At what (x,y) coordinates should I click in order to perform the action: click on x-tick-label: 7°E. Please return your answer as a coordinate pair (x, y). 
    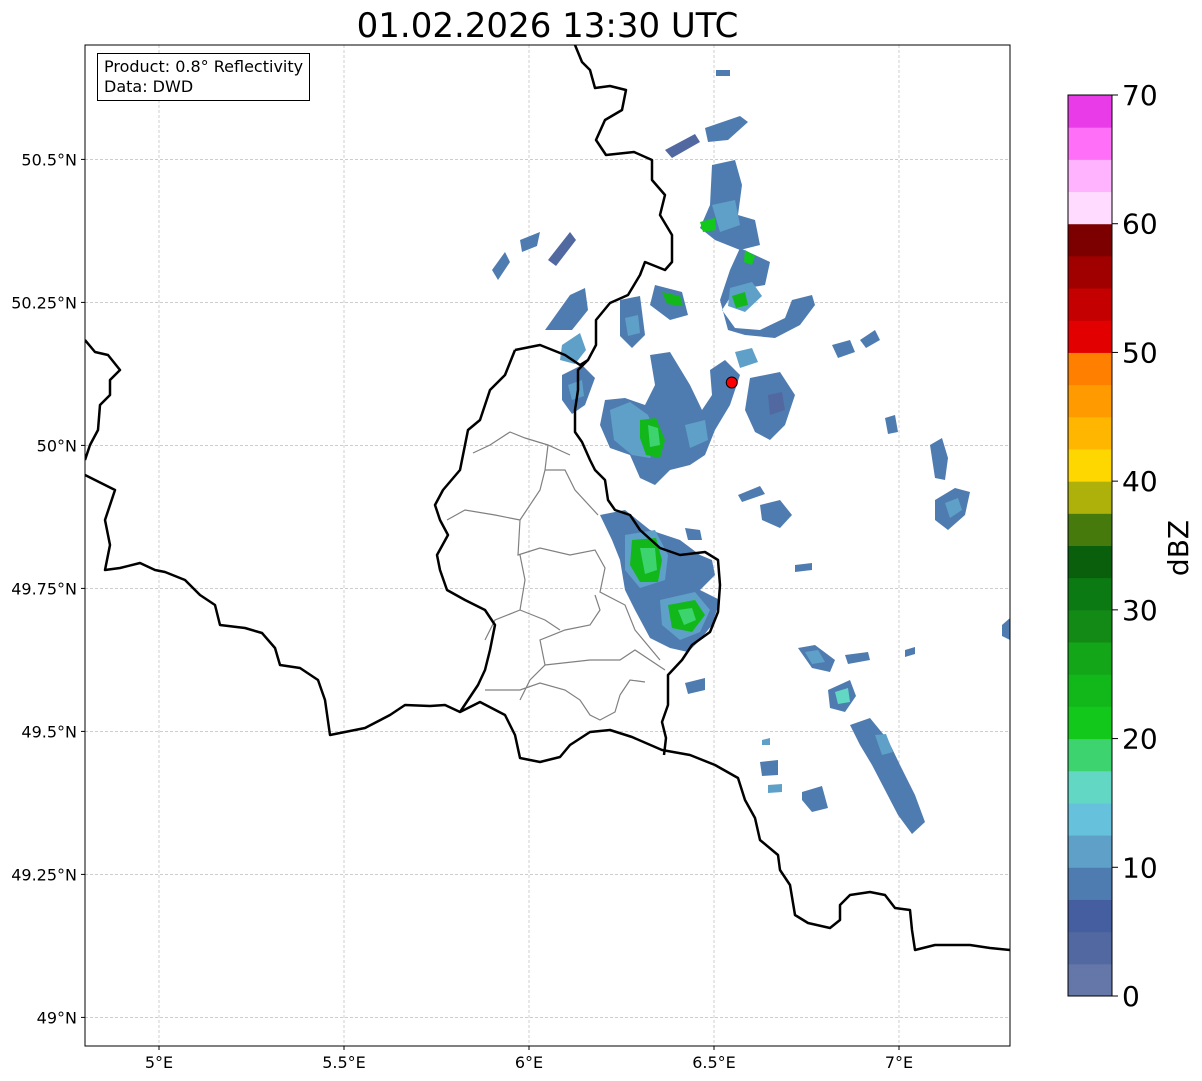
    Looking at the image, I should click on (899, 1062).